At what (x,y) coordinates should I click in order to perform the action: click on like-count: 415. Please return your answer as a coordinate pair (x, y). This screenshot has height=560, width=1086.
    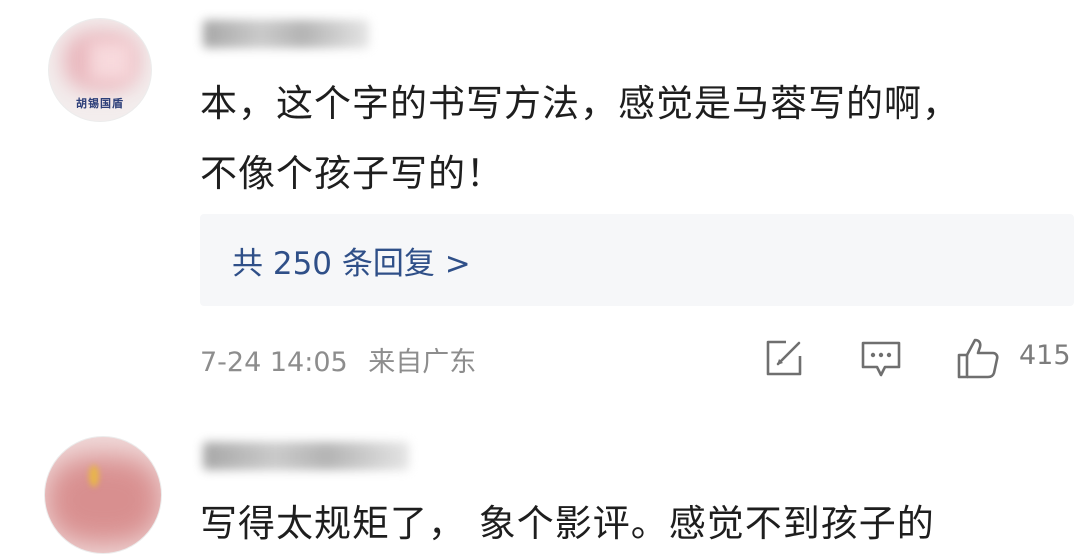
    Looking at the image, I should click on (1045, 355).